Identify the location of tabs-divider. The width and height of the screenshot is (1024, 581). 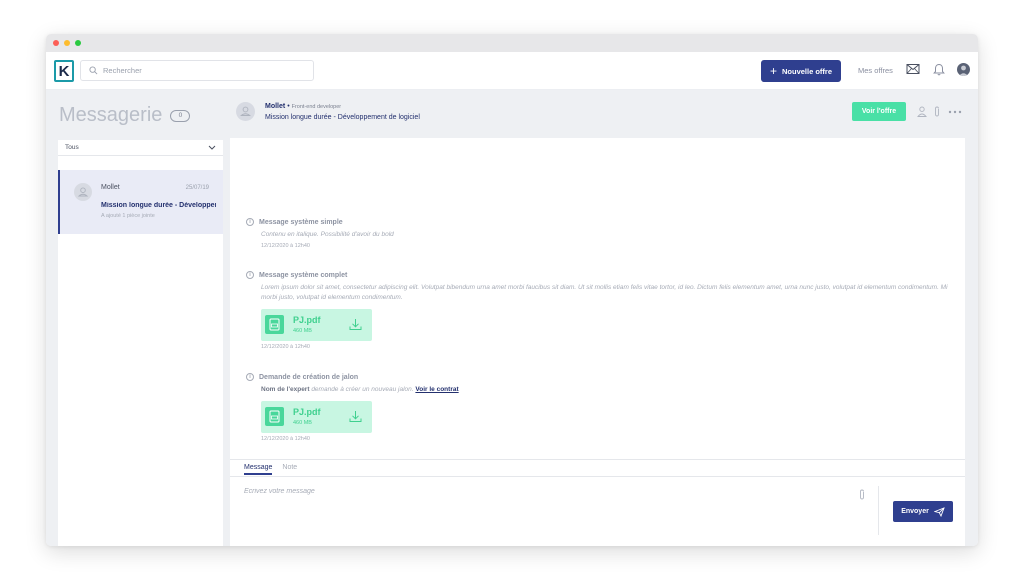
(597, 476).